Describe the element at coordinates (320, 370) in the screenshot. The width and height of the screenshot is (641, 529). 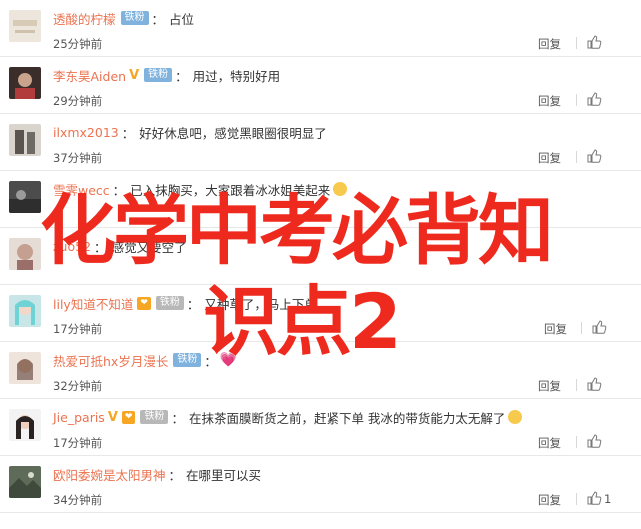
I see `comment-item: 热爱可抵hx岁月漫长 铁粉 ： 💗 32分钟前 回复` at that location.